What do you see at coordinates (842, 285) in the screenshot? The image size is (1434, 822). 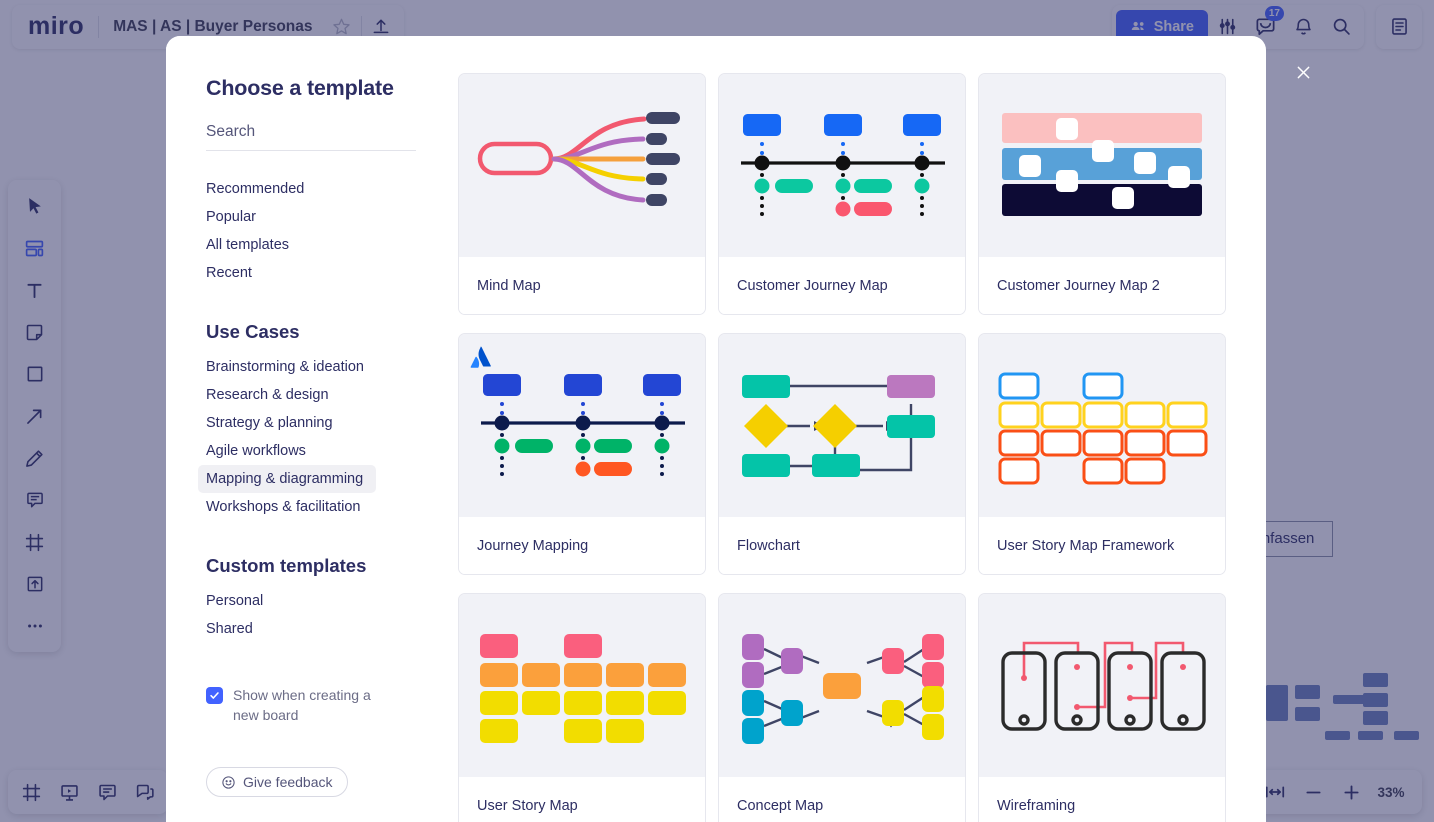 I see `template-name: Customer Journey Map` at bounding box center [842, 285].